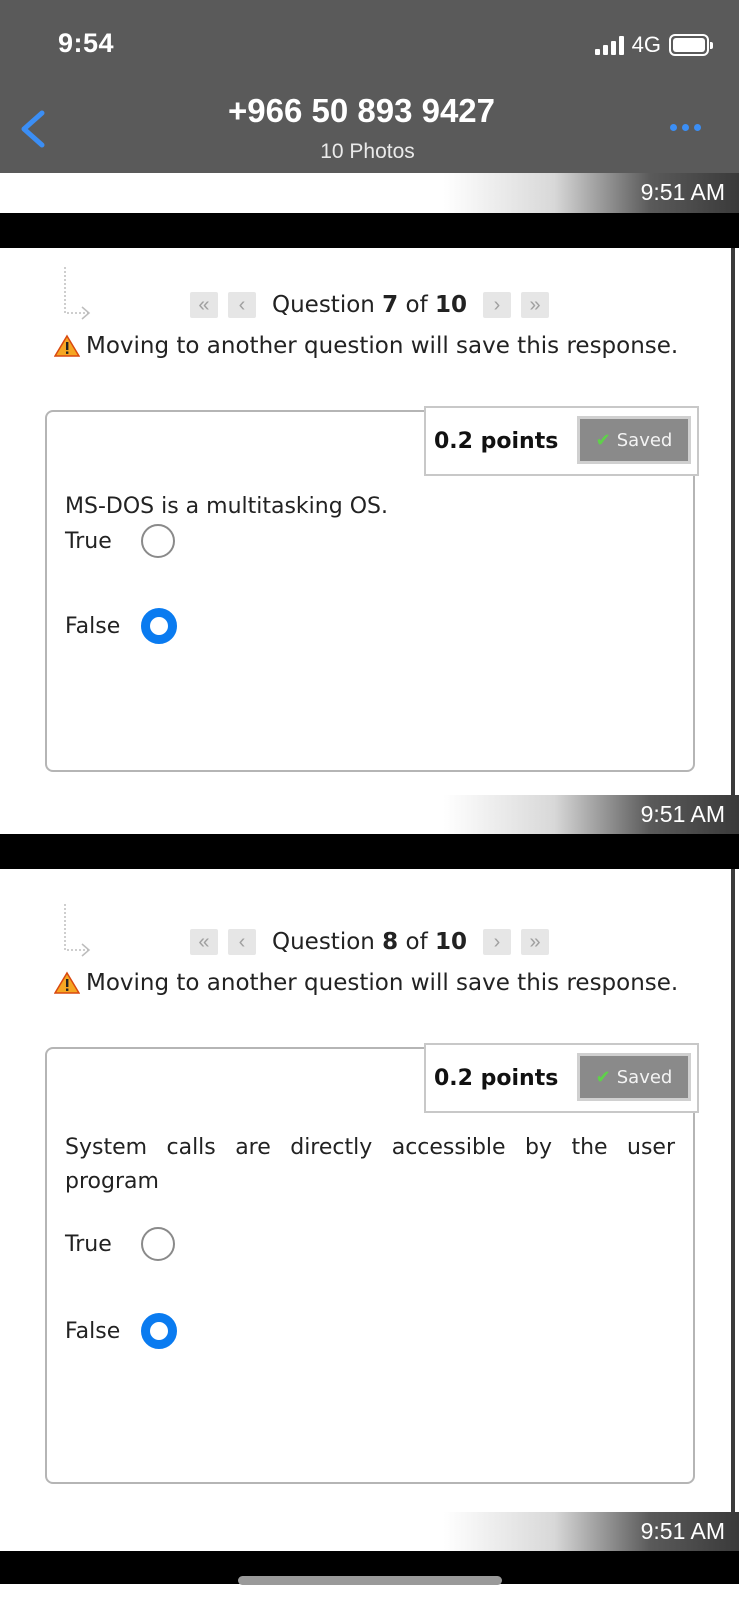  Describe the element at coordinates (370, 1580) in the screenshot. I see `home-indicator` at that location.